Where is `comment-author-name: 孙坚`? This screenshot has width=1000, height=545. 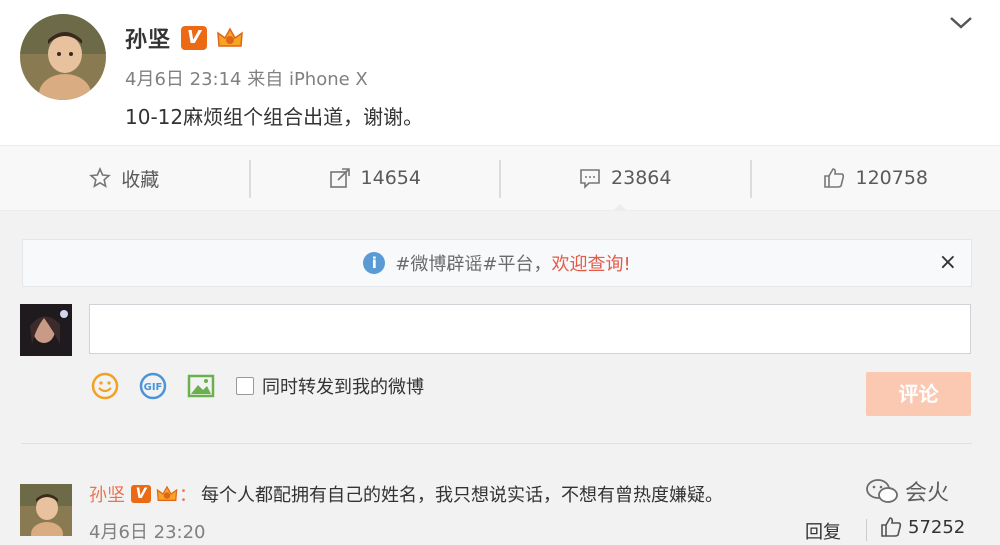 comment-author-name: 孙坚 is located at coordinates (107, 494).